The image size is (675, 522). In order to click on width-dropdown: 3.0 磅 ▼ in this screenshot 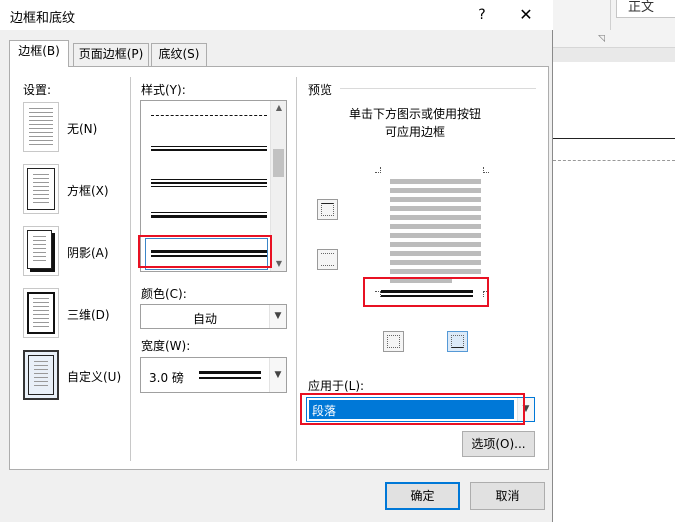, I will do `click(213, 375)`.